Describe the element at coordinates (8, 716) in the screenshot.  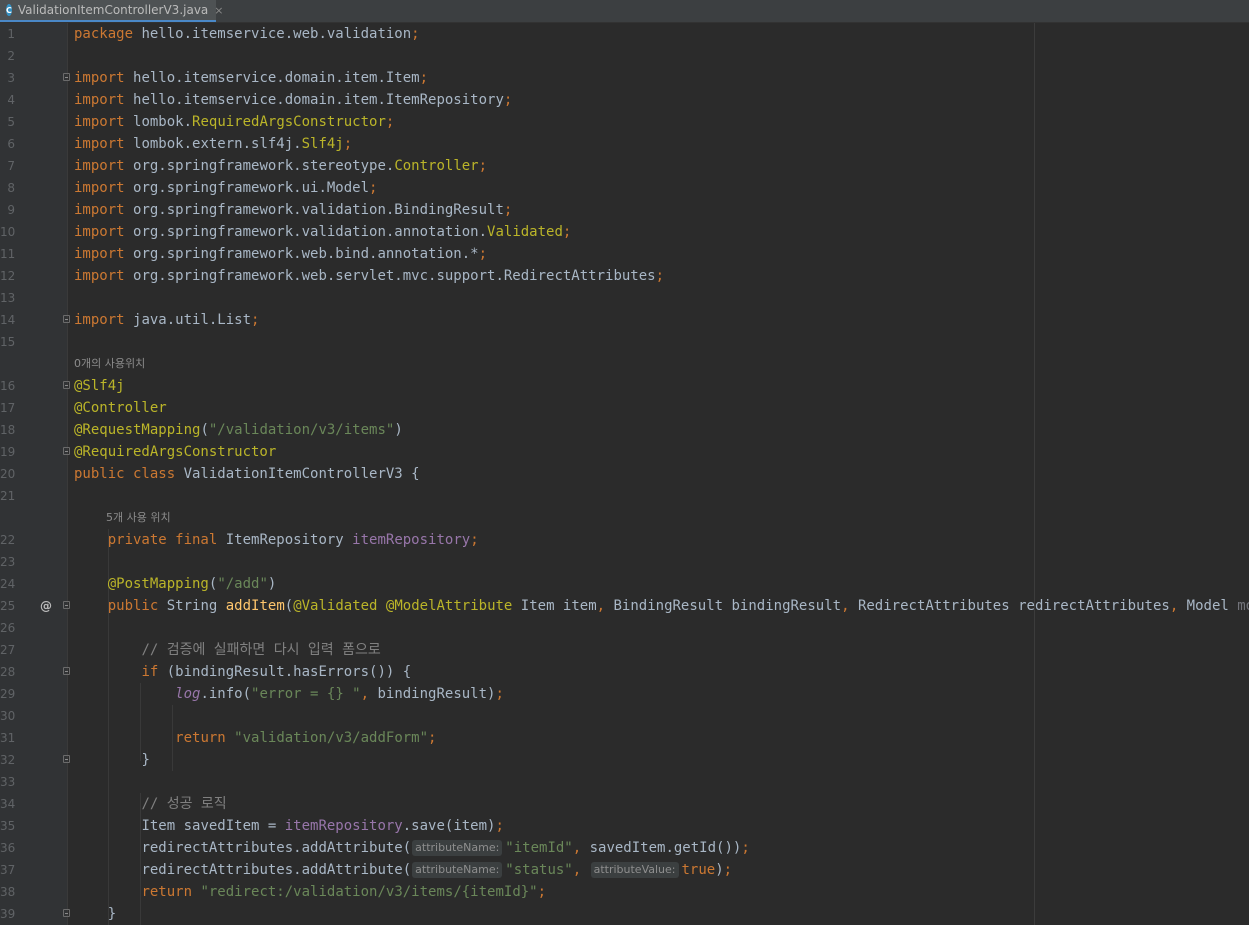
I see `line-number: 30` at that location.